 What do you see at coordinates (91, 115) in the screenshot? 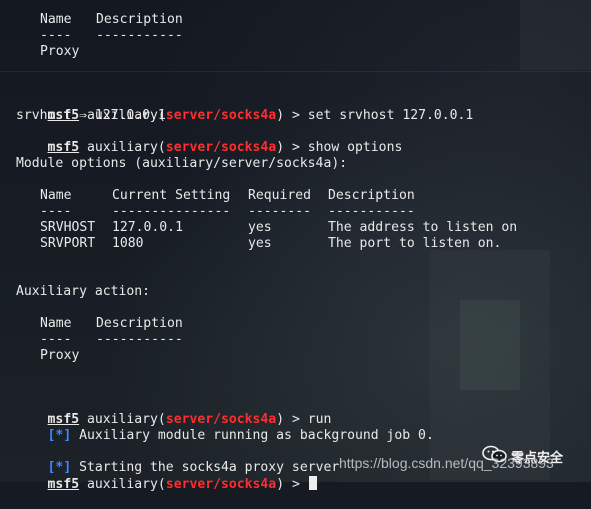
I see `output-line: srvhost ⇒ 127.0.0.1` at bounding box center [91, 115].